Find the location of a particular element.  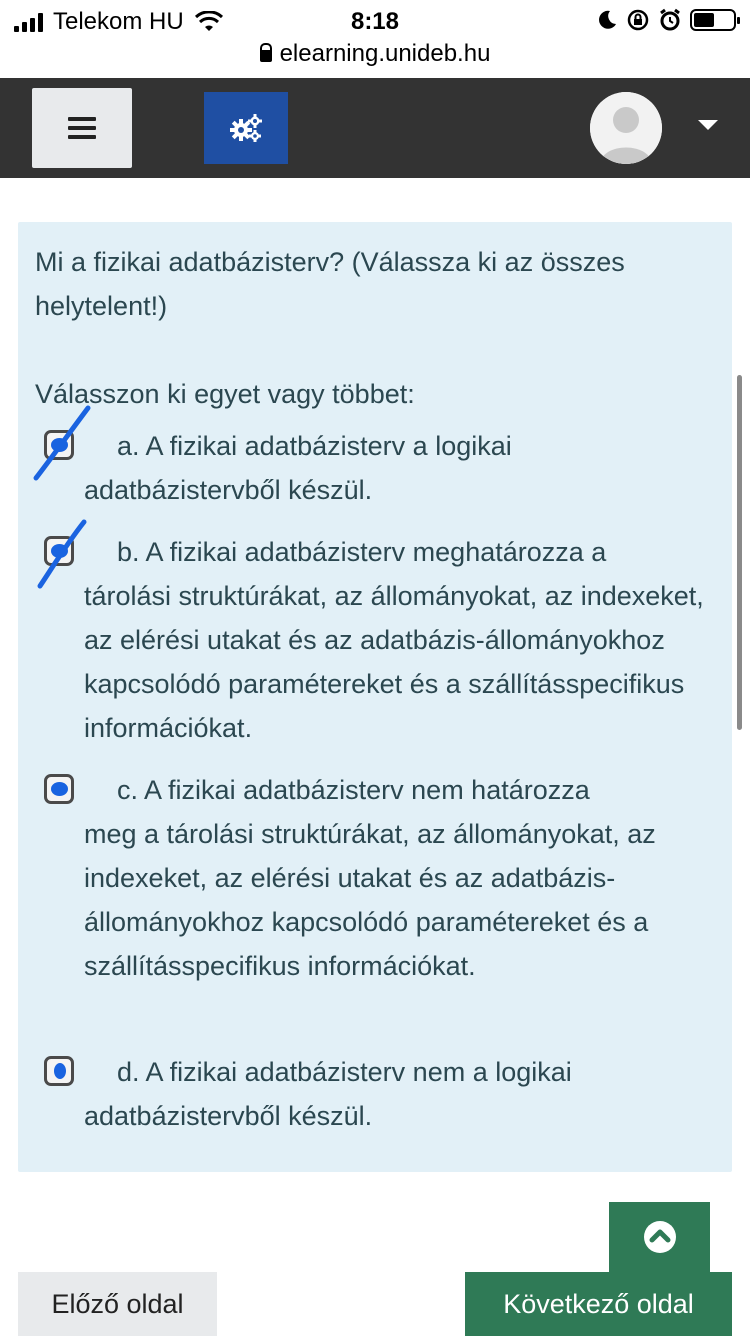

answer-line: A fizikai adatbázisterv meghatározza a is located at coordinates (376, 552).